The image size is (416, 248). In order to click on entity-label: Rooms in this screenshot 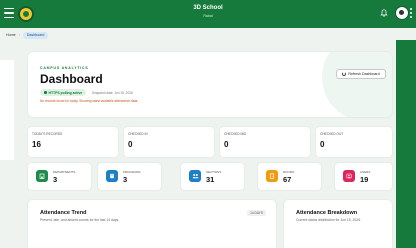, I will do `click(289, 172)`.